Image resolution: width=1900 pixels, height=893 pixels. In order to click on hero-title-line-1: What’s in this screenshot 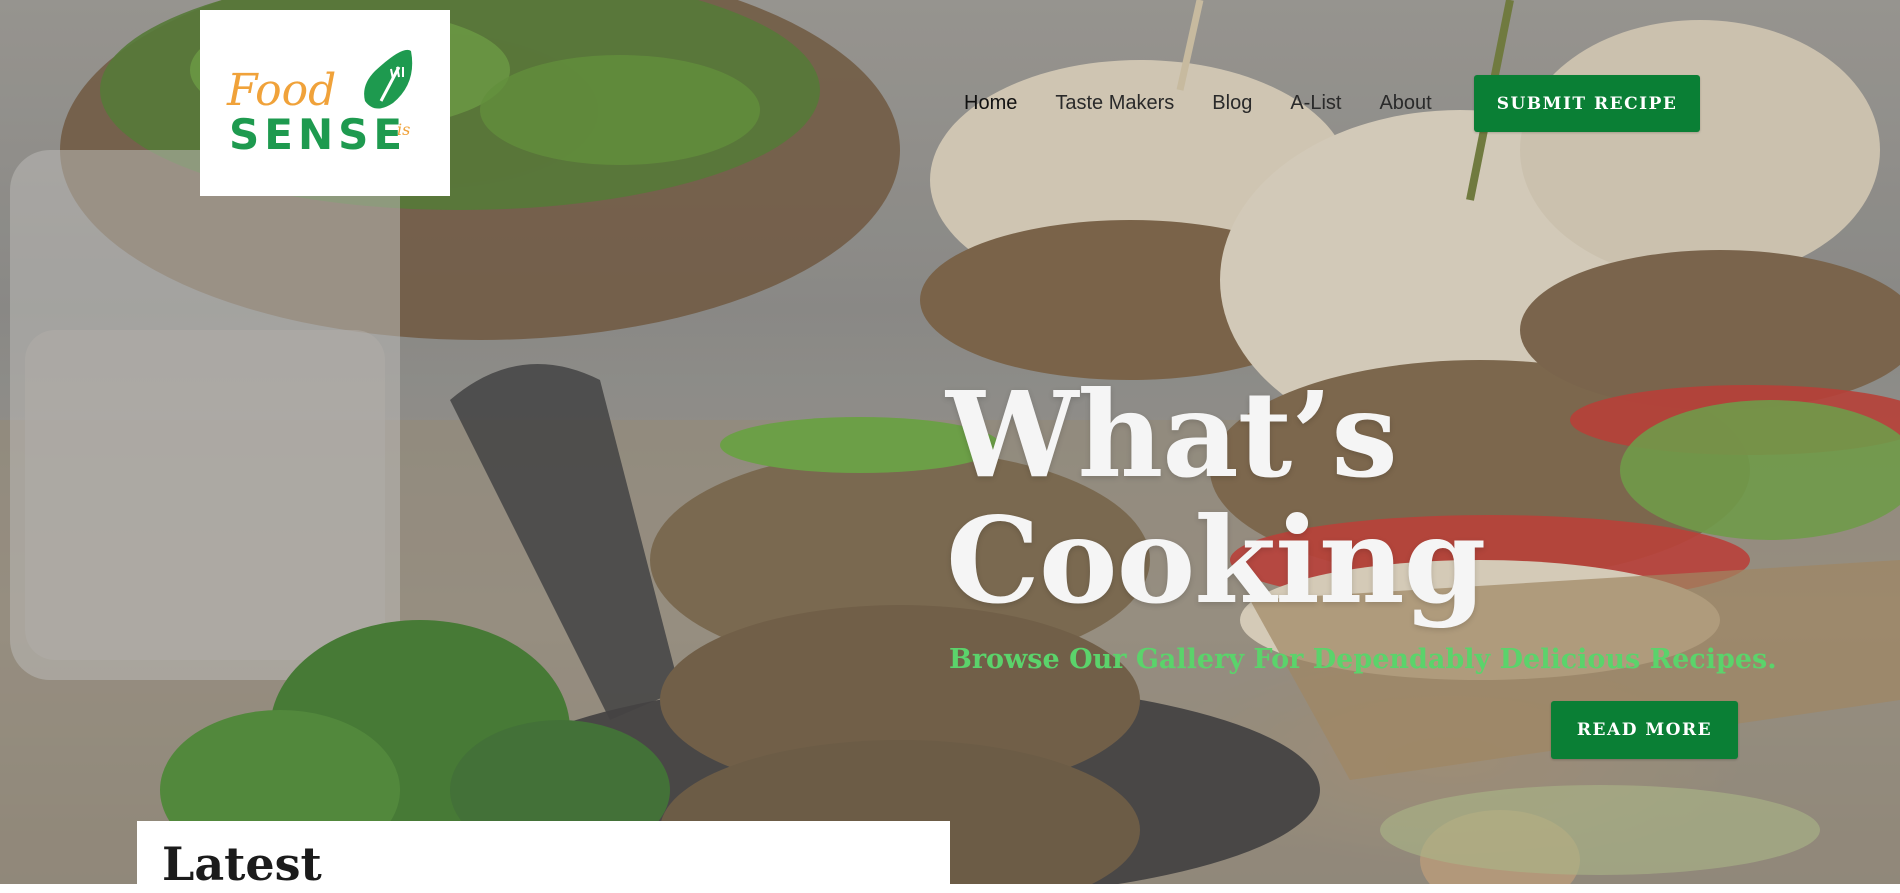, I will do `click(1172, 434)`.